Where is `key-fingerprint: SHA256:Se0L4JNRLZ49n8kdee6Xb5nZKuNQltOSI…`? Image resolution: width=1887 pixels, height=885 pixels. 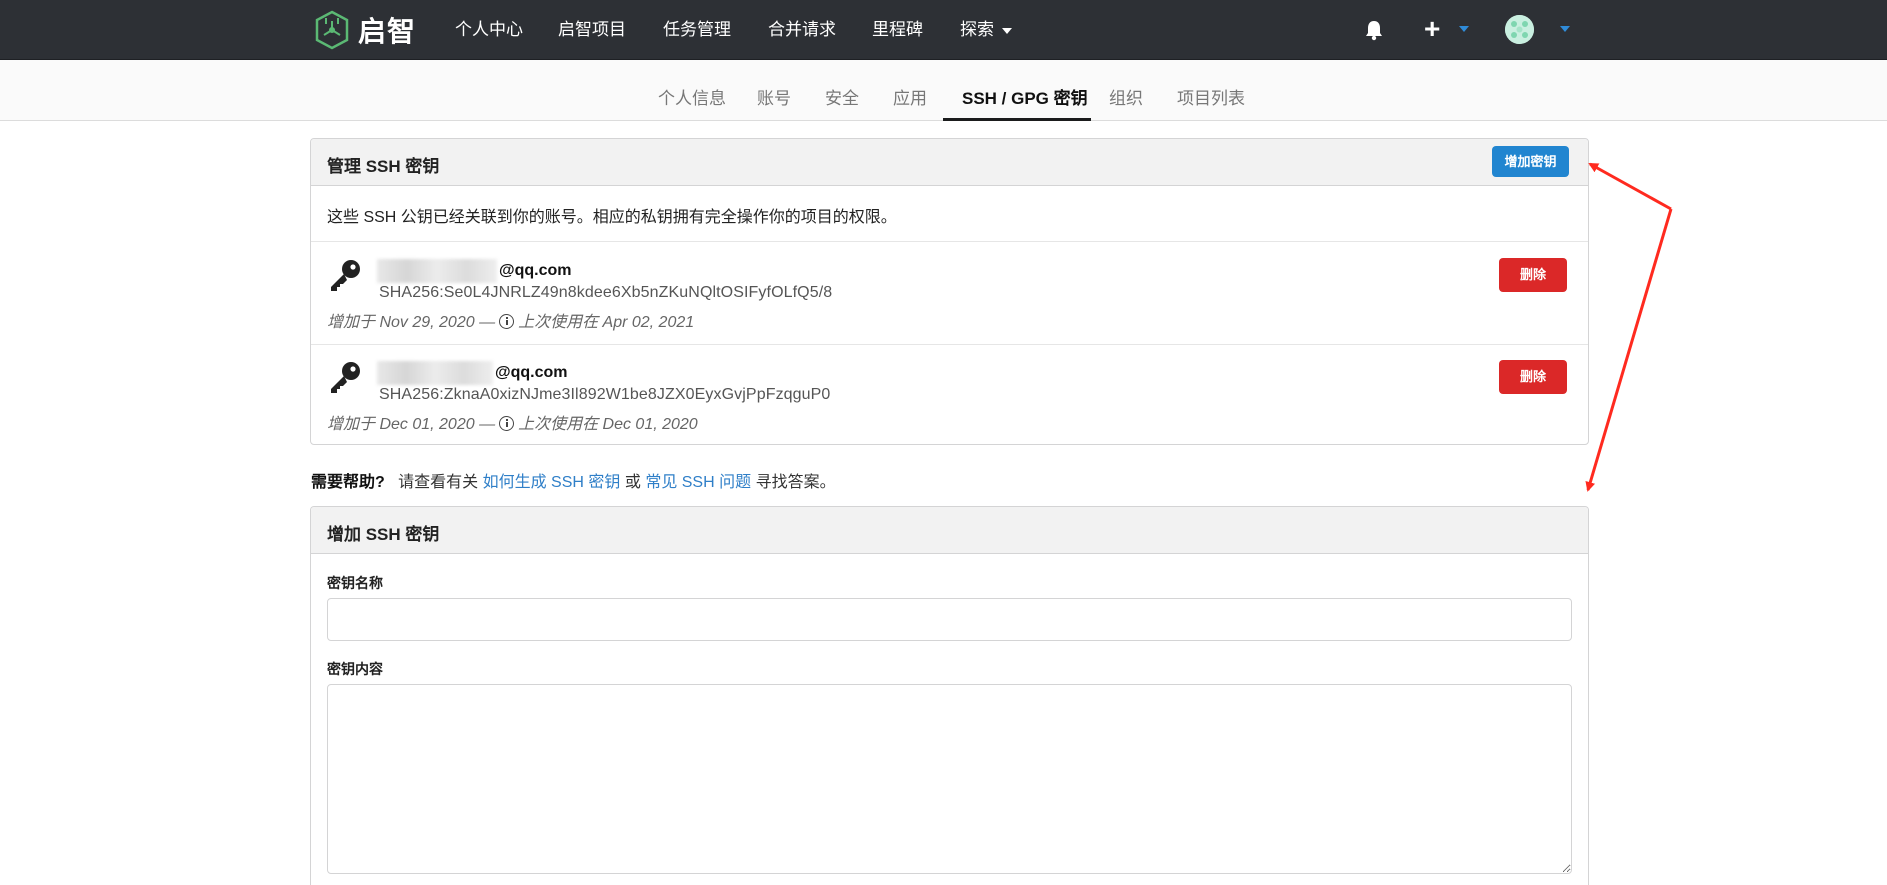 key-fingerprint: SHA256:Se0L4JNRLZ49n8kdee6Xb5nZKuNQltOSI… is located at coordinates (606, 292).